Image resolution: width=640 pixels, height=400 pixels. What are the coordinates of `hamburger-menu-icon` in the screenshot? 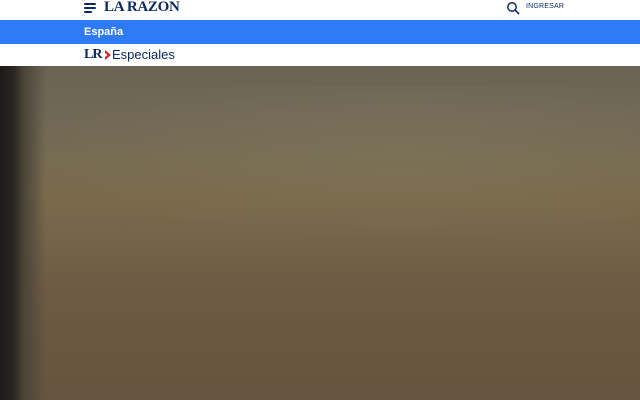 It's located at (91, 8).